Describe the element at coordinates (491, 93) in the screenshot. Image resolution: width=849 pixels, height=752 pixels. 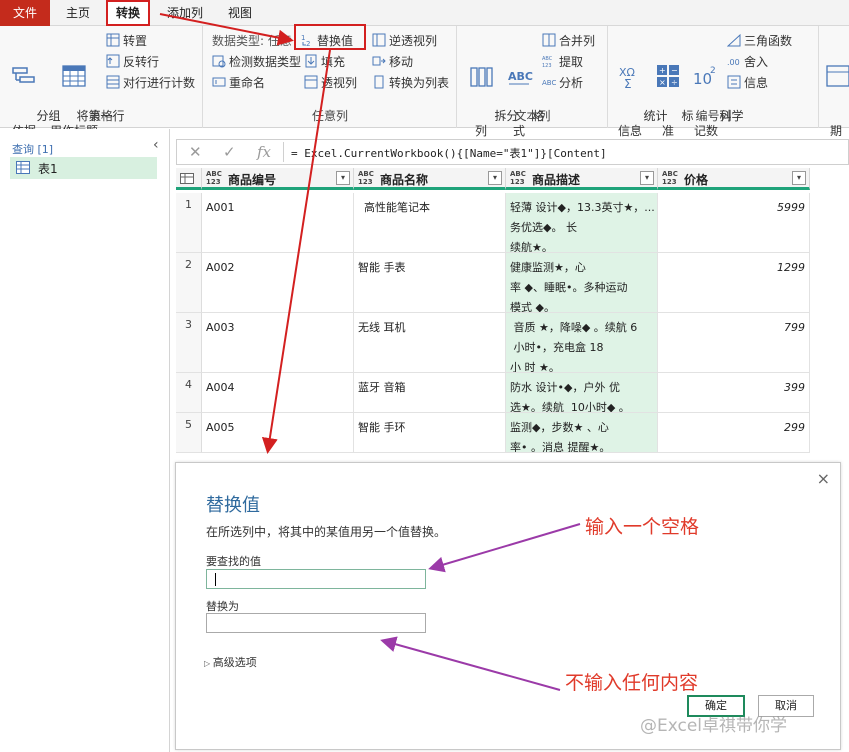
I see `split-column-button: 拆分 列` at that location.